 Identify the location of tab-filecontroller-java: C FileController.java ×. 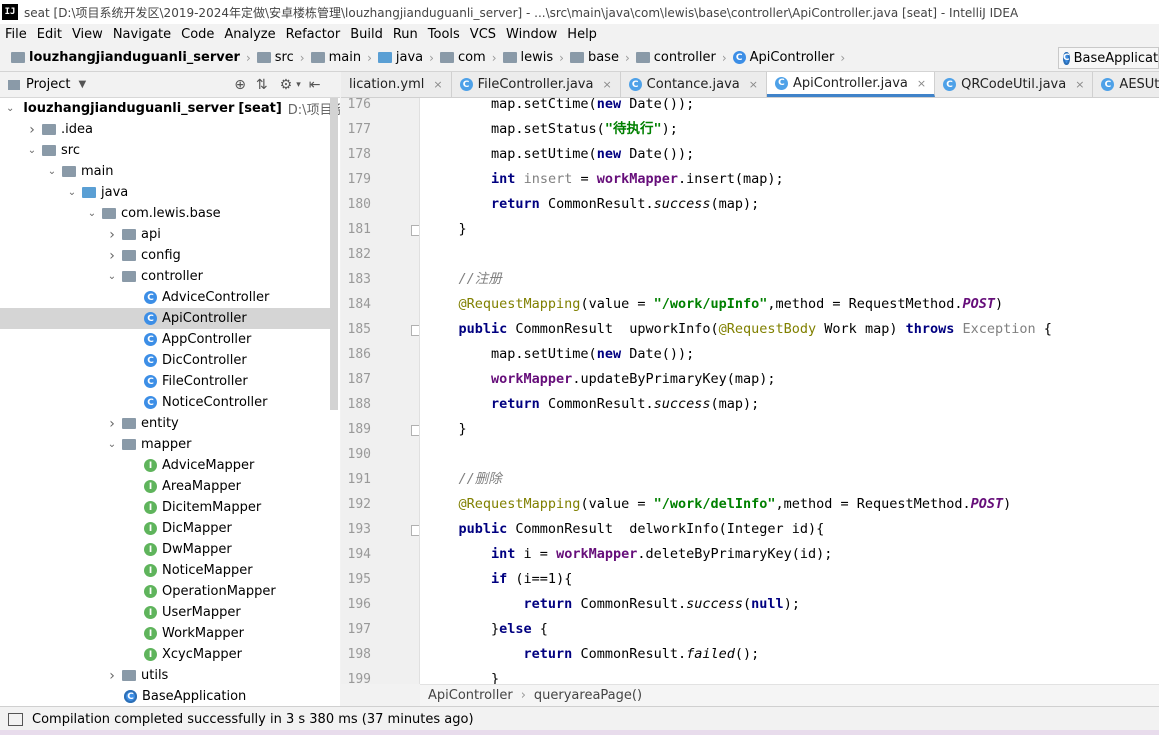
(536, 84).